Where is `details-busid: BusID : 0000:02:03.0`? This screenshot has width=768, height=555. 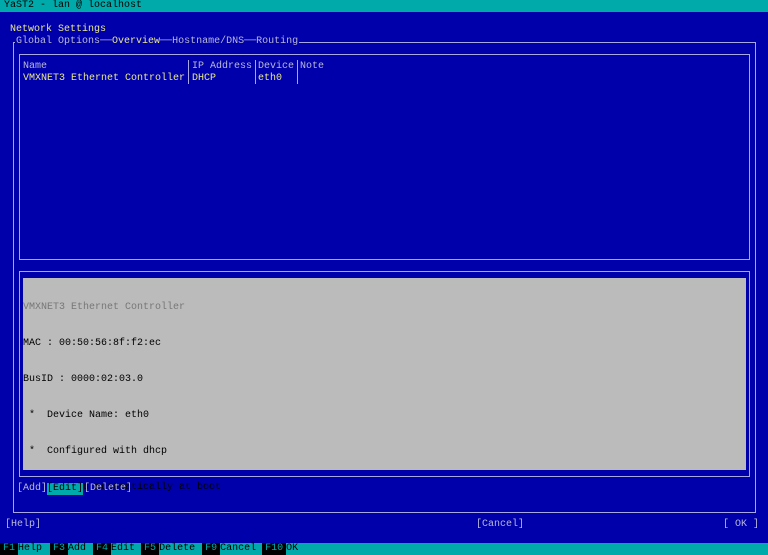 details-busid: BusID : 0000:02:03.0 is located at coordinates (83, 379).